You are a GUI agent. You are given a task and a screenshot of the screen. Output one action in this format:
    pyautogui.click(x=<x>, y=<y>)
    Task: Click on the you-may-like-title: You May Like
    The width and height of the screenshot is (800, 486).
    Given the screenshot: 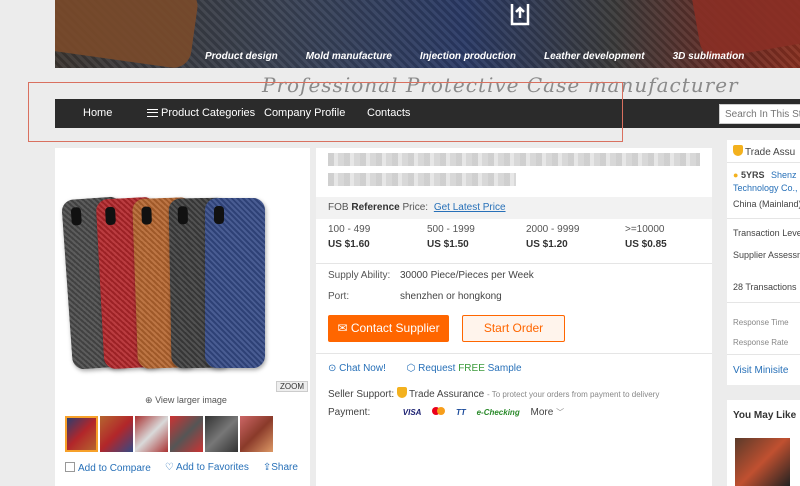 What is the action you would take?
    pyautogui.click(x=765, y=415)
    